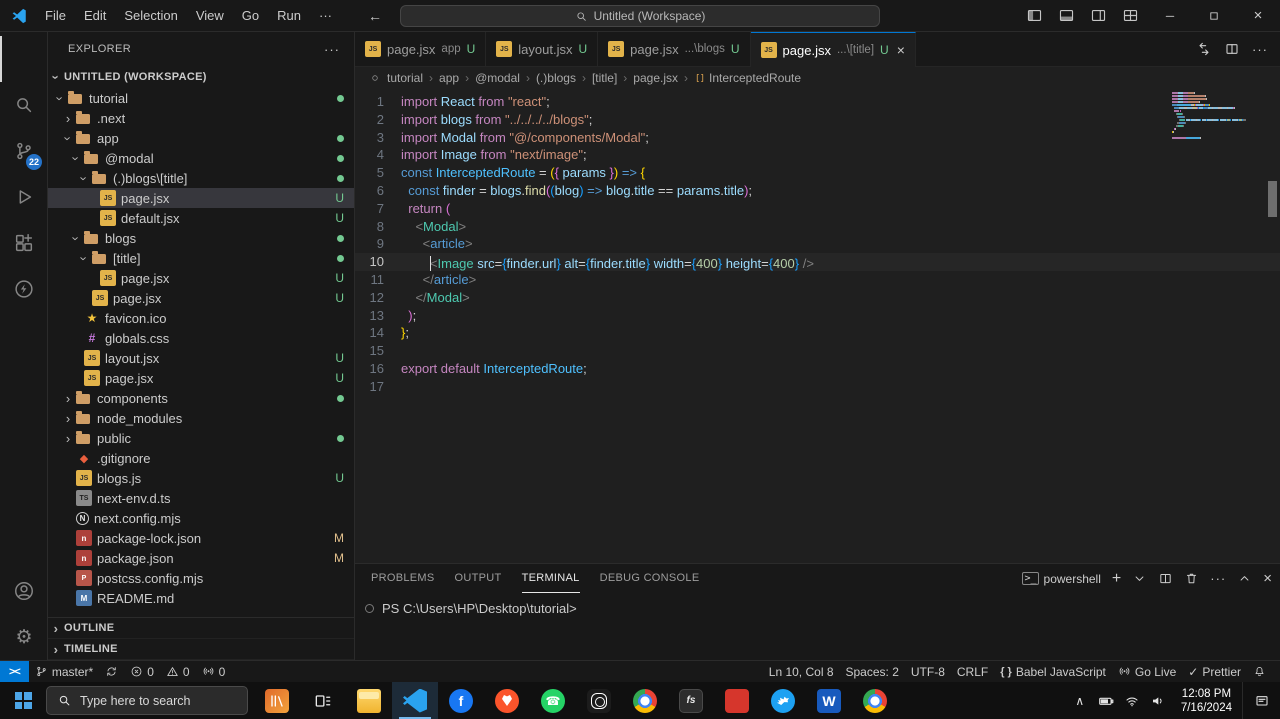  I want to click on panel-tab-terminal: TERMINAL, so click(550, 578).